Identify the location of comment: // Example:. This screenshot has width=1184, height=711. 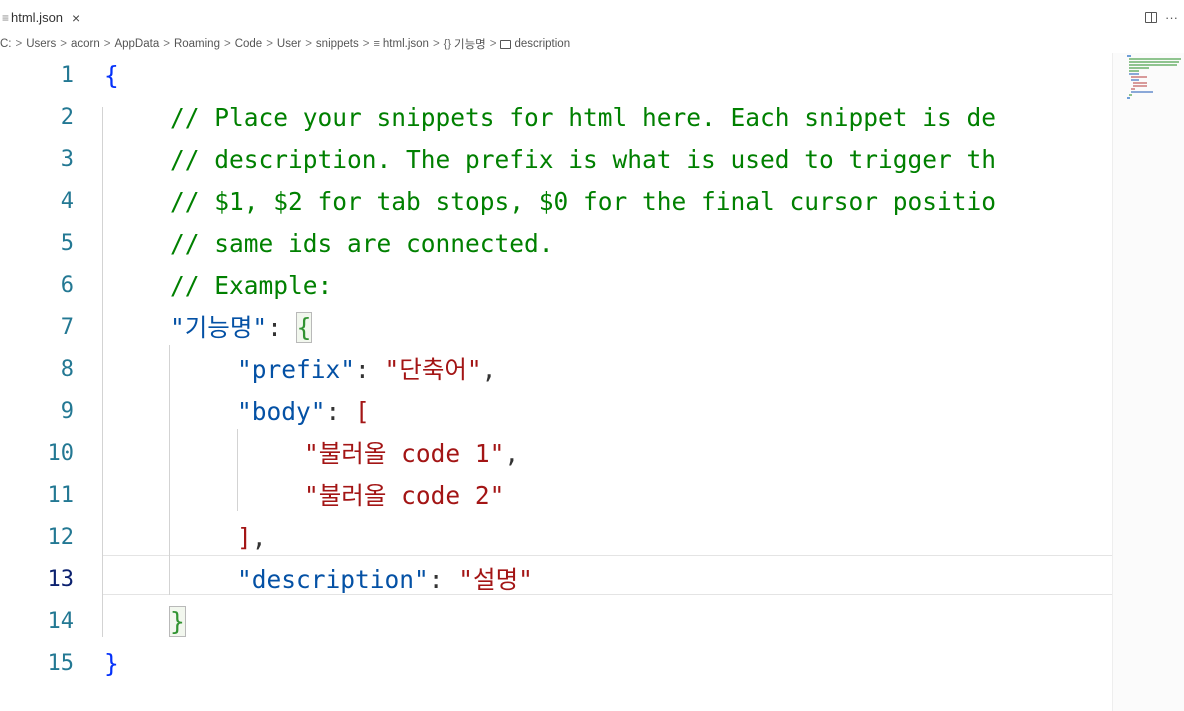
(251, 285).